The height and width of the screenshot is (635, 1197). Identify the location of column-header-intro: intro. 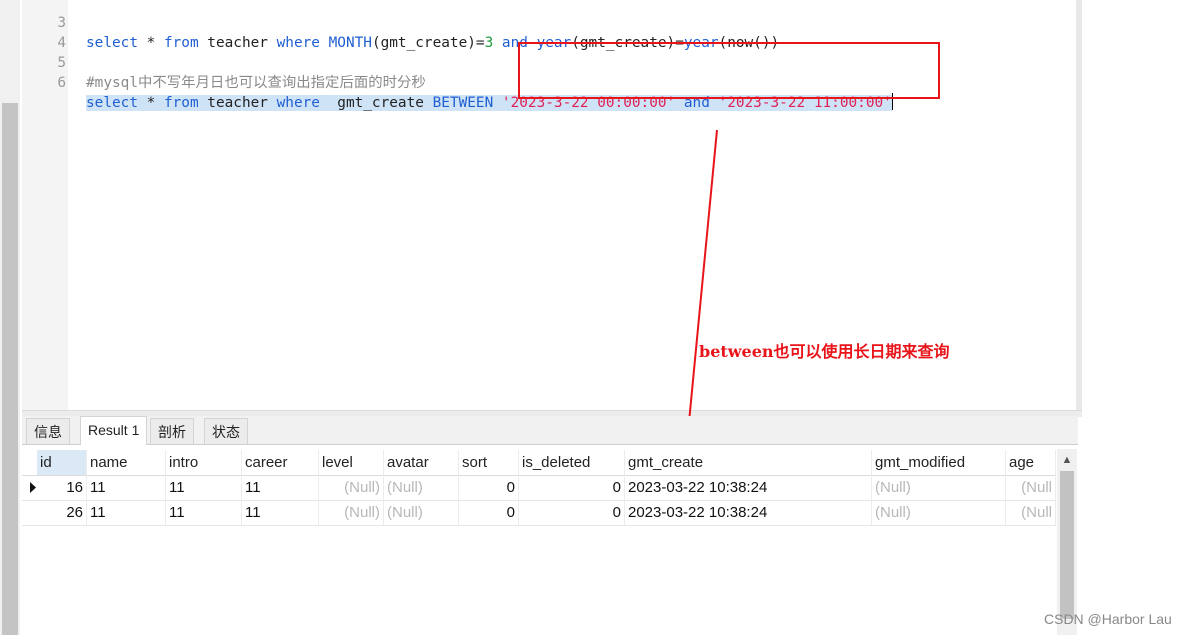
(204, 462).